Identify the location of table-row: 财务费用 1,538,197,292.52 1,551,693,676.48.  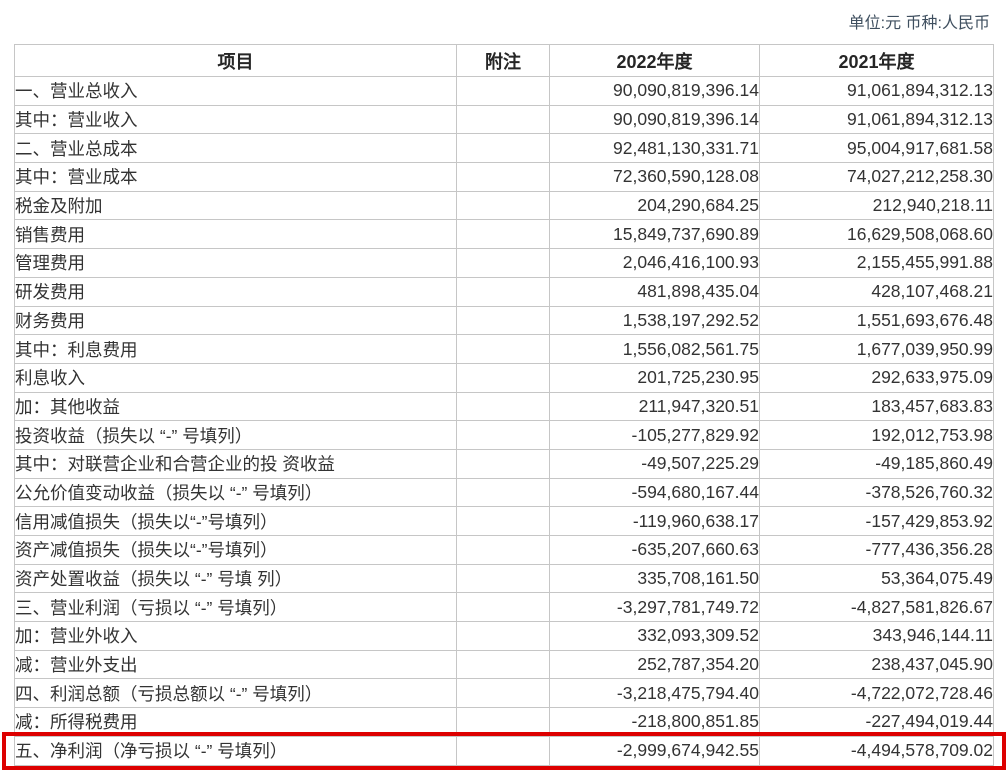
(504, 320).